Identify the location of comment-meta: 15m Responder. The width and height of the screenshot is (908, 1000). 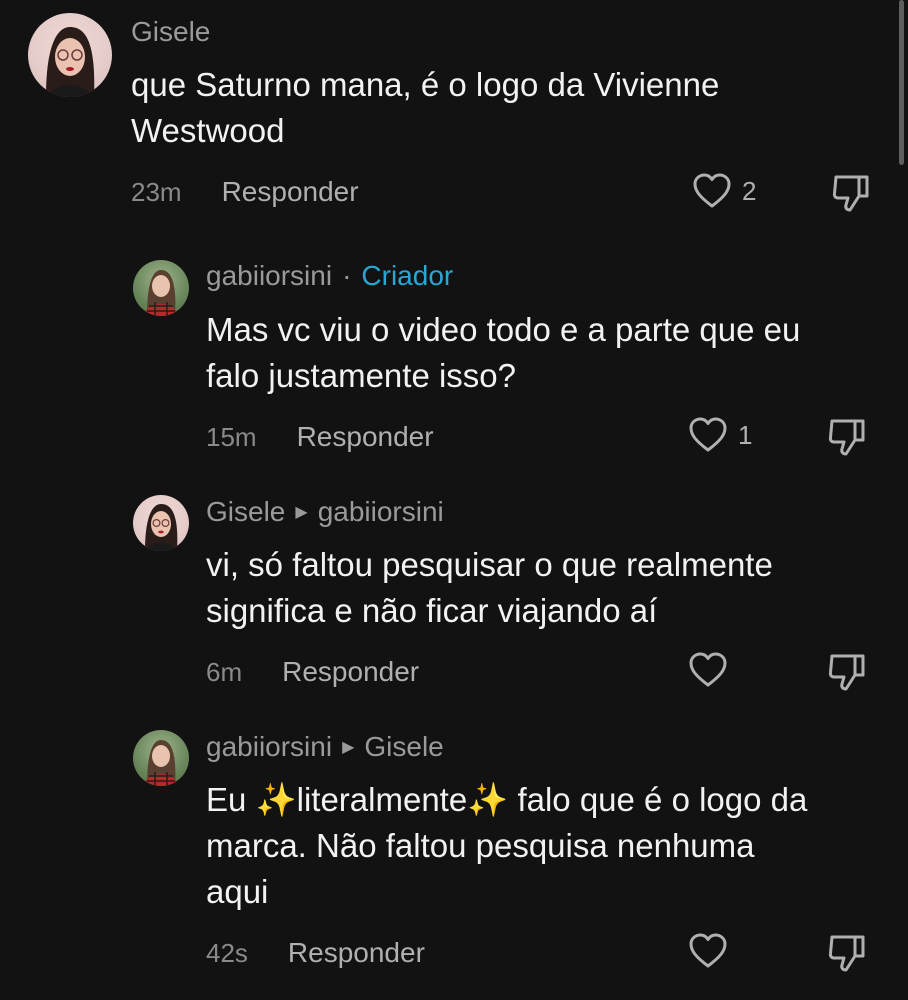
(320, 437).